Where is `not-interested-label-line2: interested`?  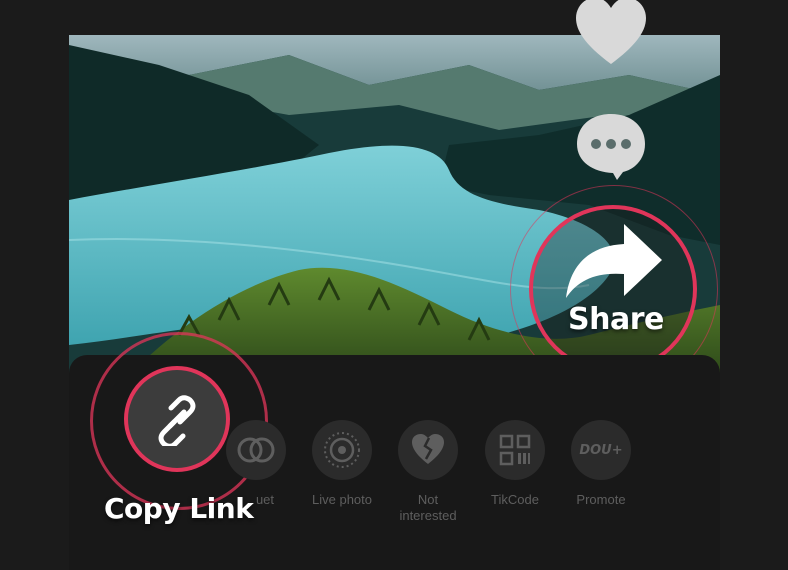
not-interested-label-line2: interested is located at coordinates (428, 515).